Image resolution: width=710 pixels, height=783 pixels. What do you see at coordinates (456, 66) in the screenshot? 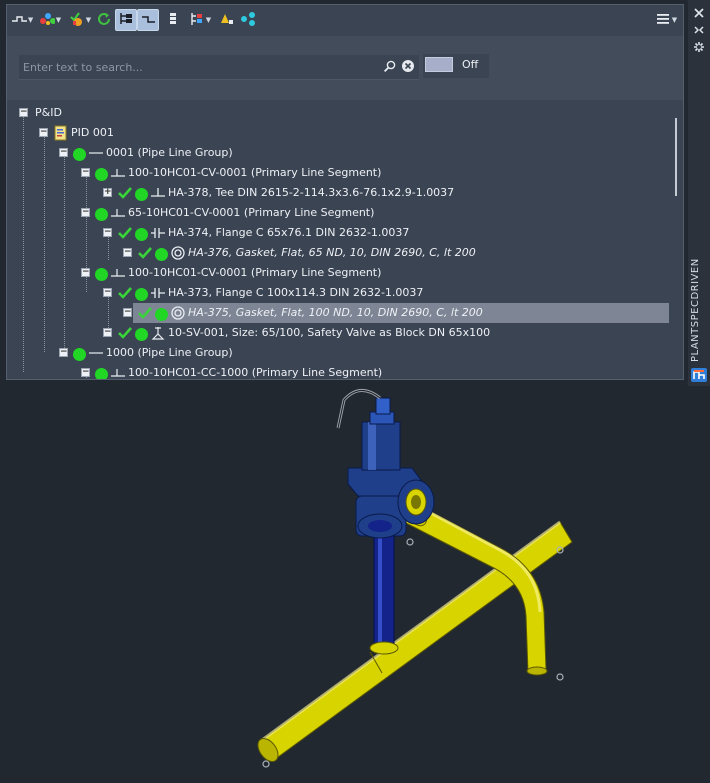
I see `toggle-switch: Off` at bounding box center [456, 66].